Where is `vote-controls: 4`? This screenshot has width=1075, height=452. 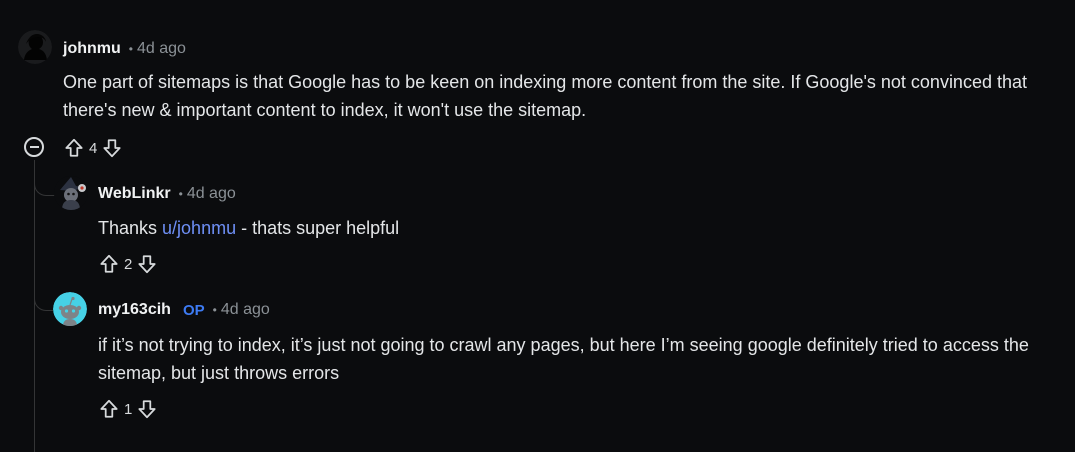 vote-controls: 4 is located at coordinates (93, 148).